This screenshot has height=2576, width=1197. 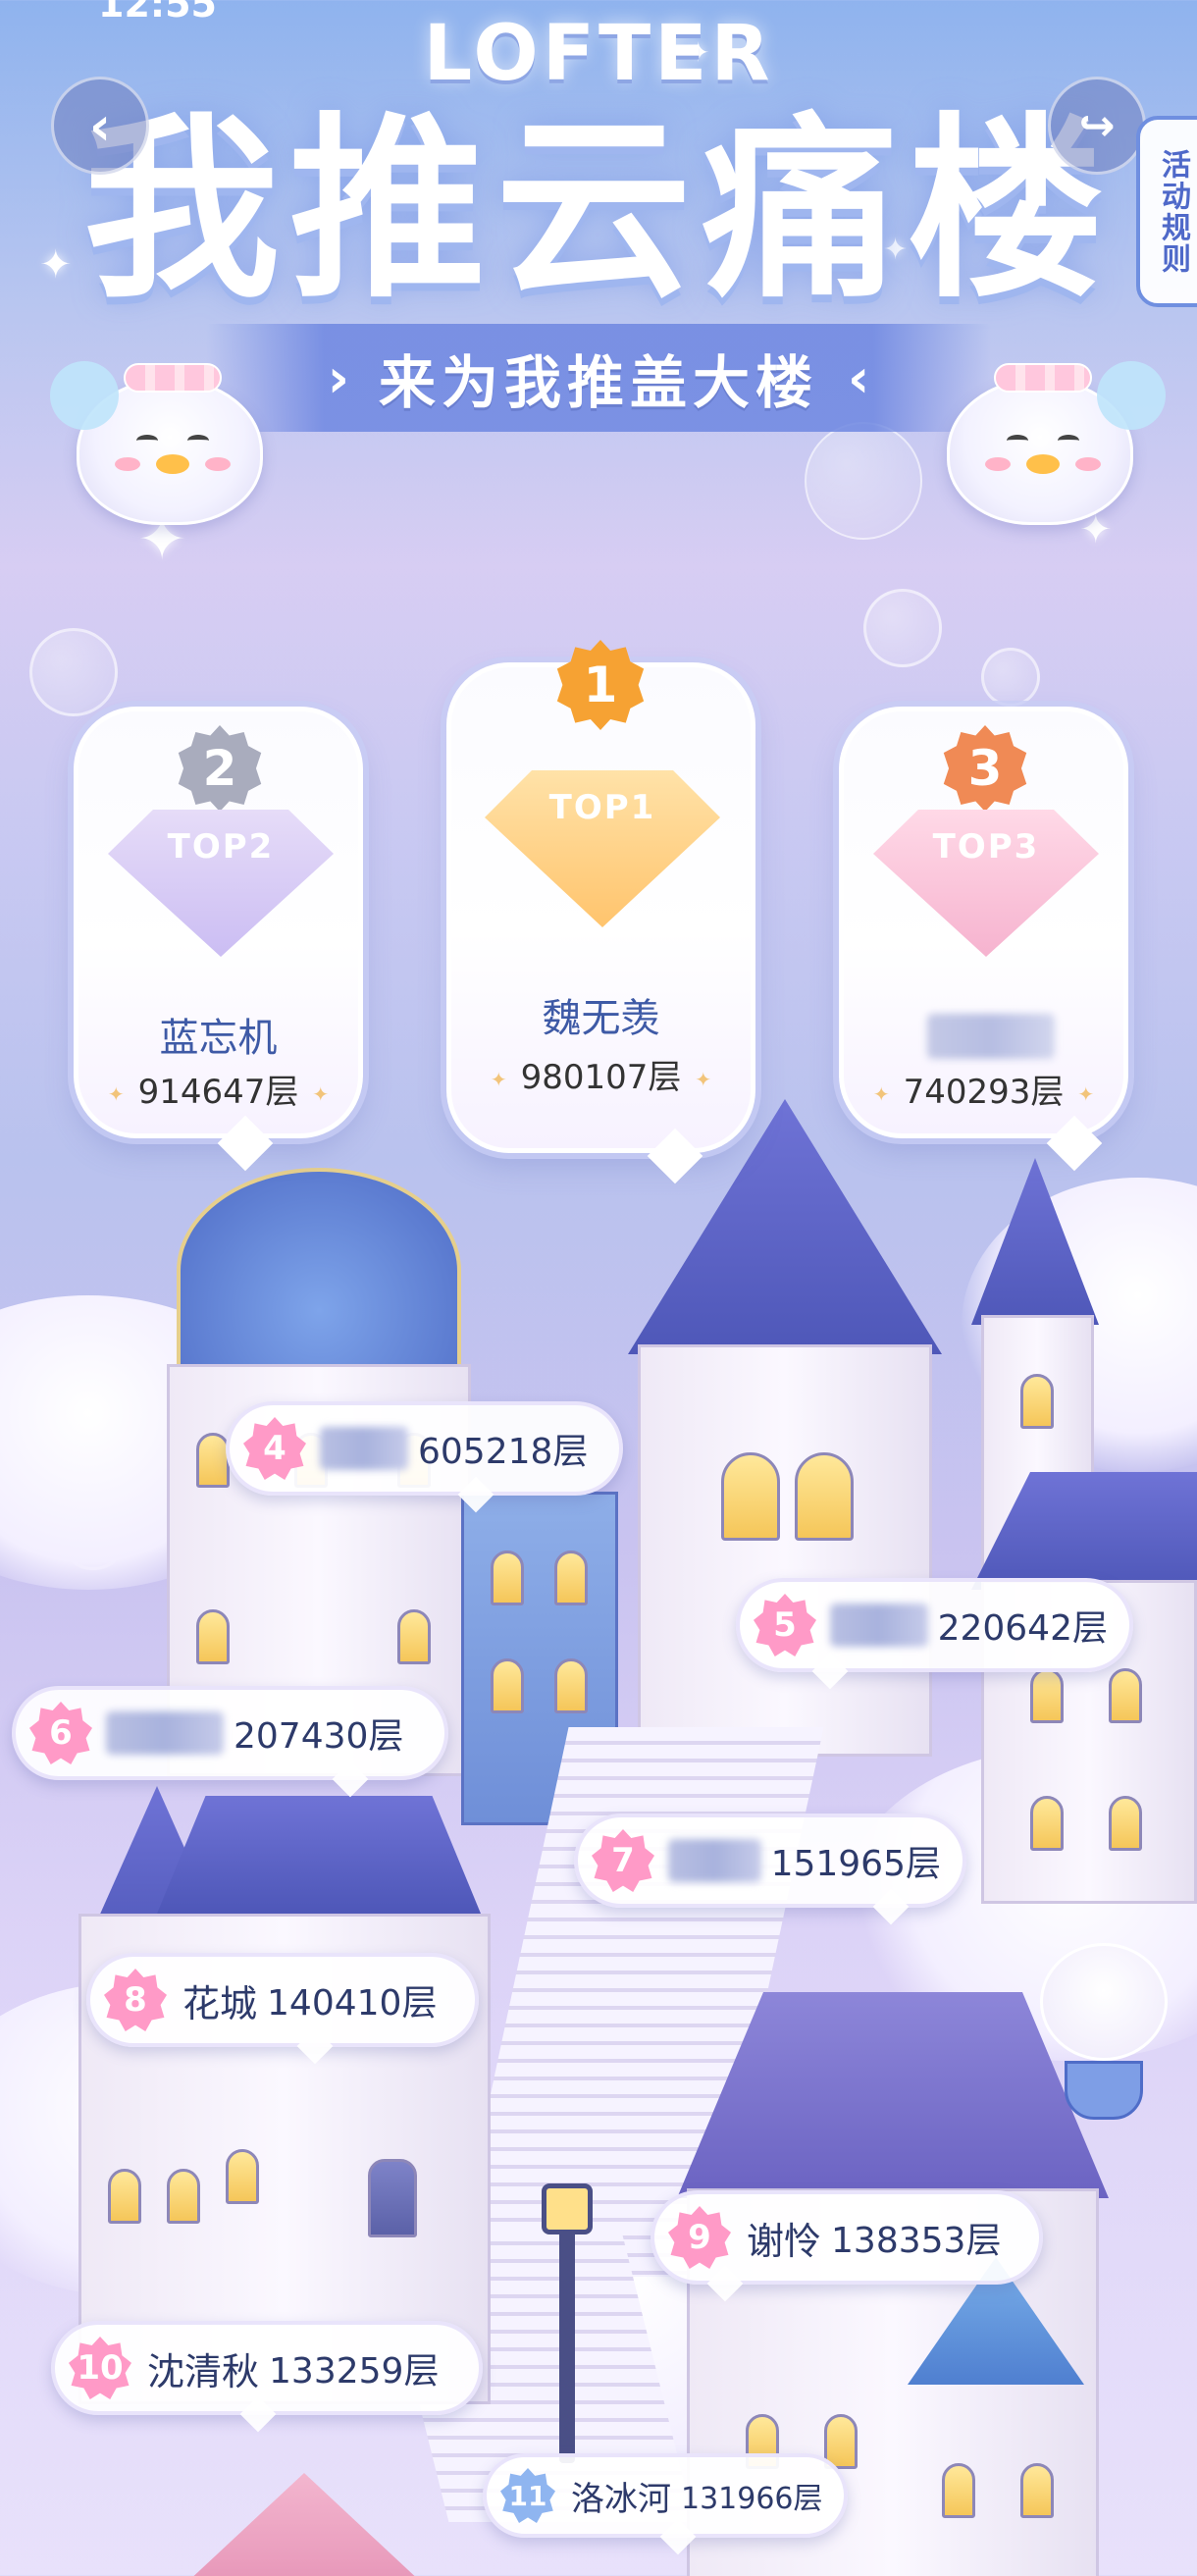 I want to click on medal-icon: 3, so click(x=985, y=768).